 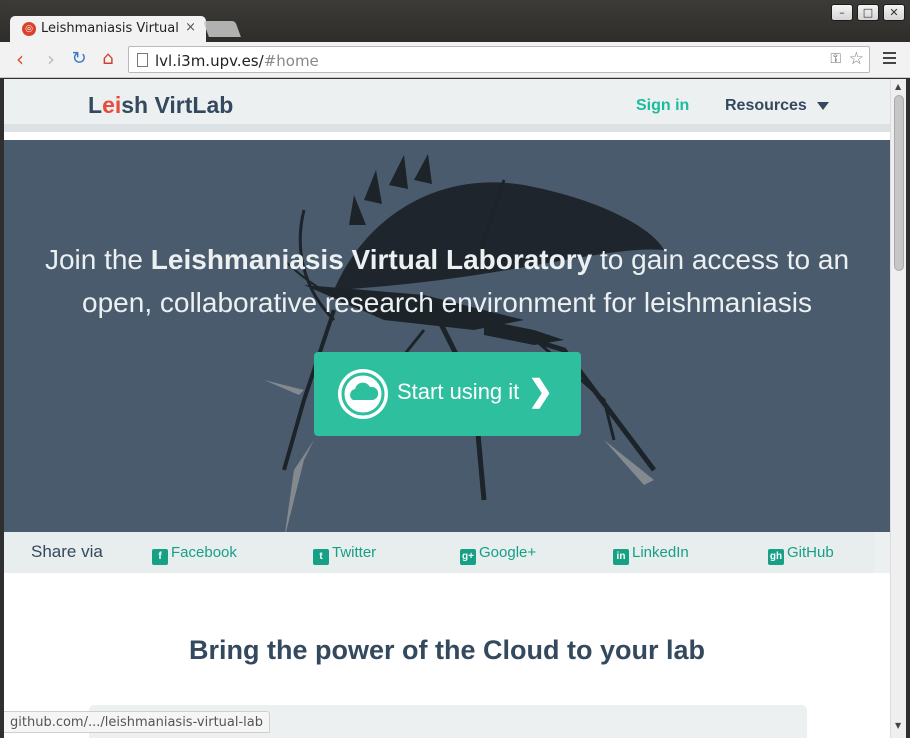 What do you see at coordinates (321, 557) in the screenshot?
I see `twitter-icon: t` at bounding box center [321, 557].